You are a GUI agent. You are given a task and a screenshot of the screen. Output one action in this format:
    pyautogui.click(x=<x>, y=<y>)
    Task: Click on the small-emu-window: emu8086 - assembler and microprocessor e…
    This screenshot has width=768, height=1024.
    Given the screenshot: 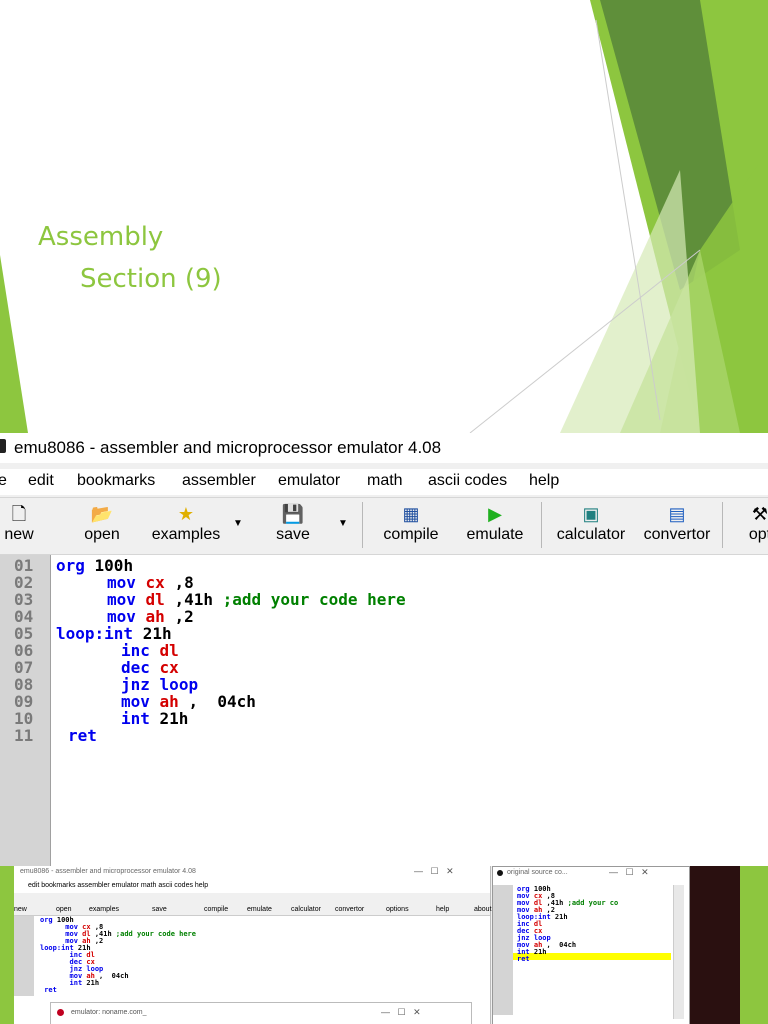 What is the action you would take?
    pyautogui.click(x=253, y=945)
    